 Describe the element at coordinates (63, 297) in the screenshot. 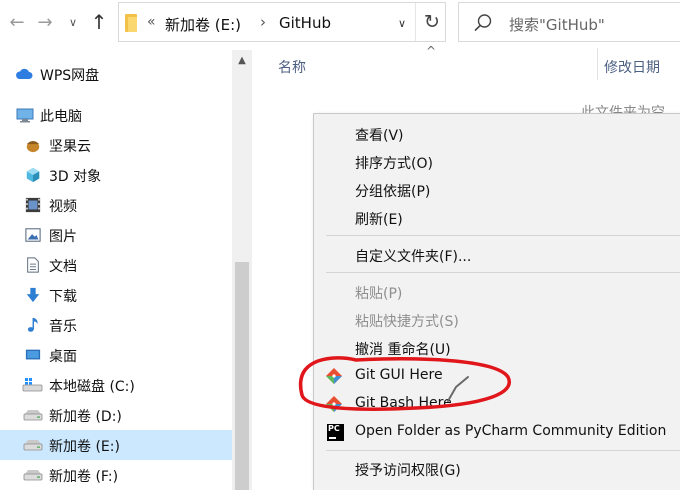

I see `sidebar-item-label: 下载` at that location.